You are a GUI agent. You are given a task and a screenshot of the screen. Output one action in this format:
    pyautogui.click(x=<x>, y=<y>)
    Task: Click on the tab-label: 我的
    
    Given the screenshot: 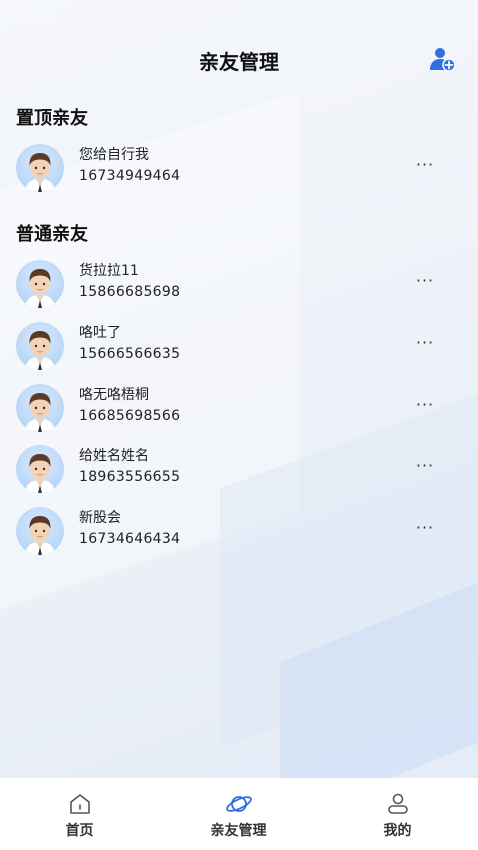 What is the action you would take?
    pyautogui.click(x=397, y=831)
    